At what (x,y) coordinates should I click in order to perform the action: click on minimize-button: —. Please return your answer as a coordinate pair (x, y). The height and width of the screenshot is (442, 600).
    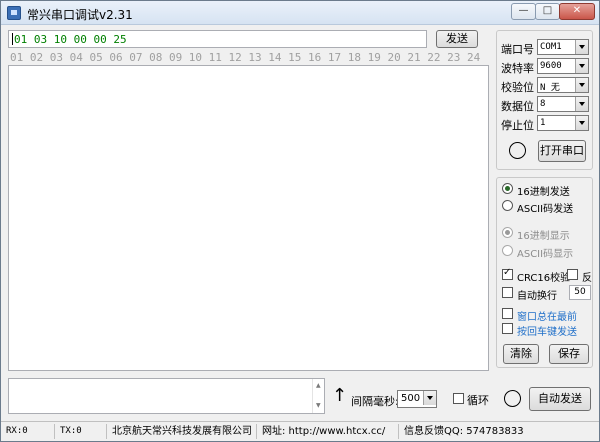
    Looking at the image, I should click on (523, 11).